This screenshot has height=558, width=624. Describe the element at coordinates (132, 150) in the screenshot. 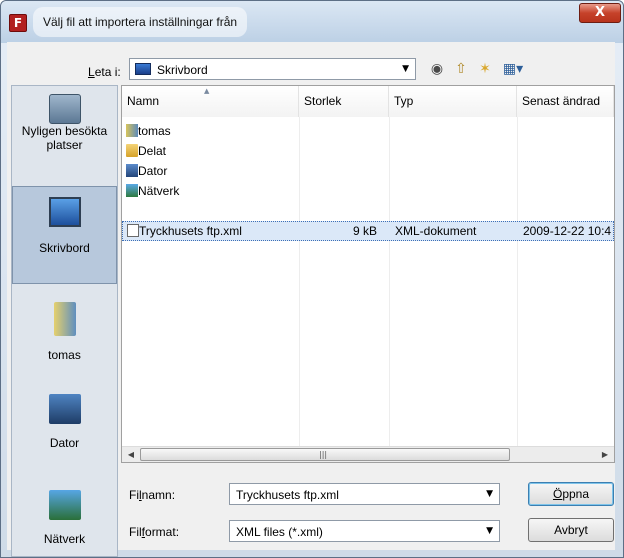

I see `folder-icon` at that location.